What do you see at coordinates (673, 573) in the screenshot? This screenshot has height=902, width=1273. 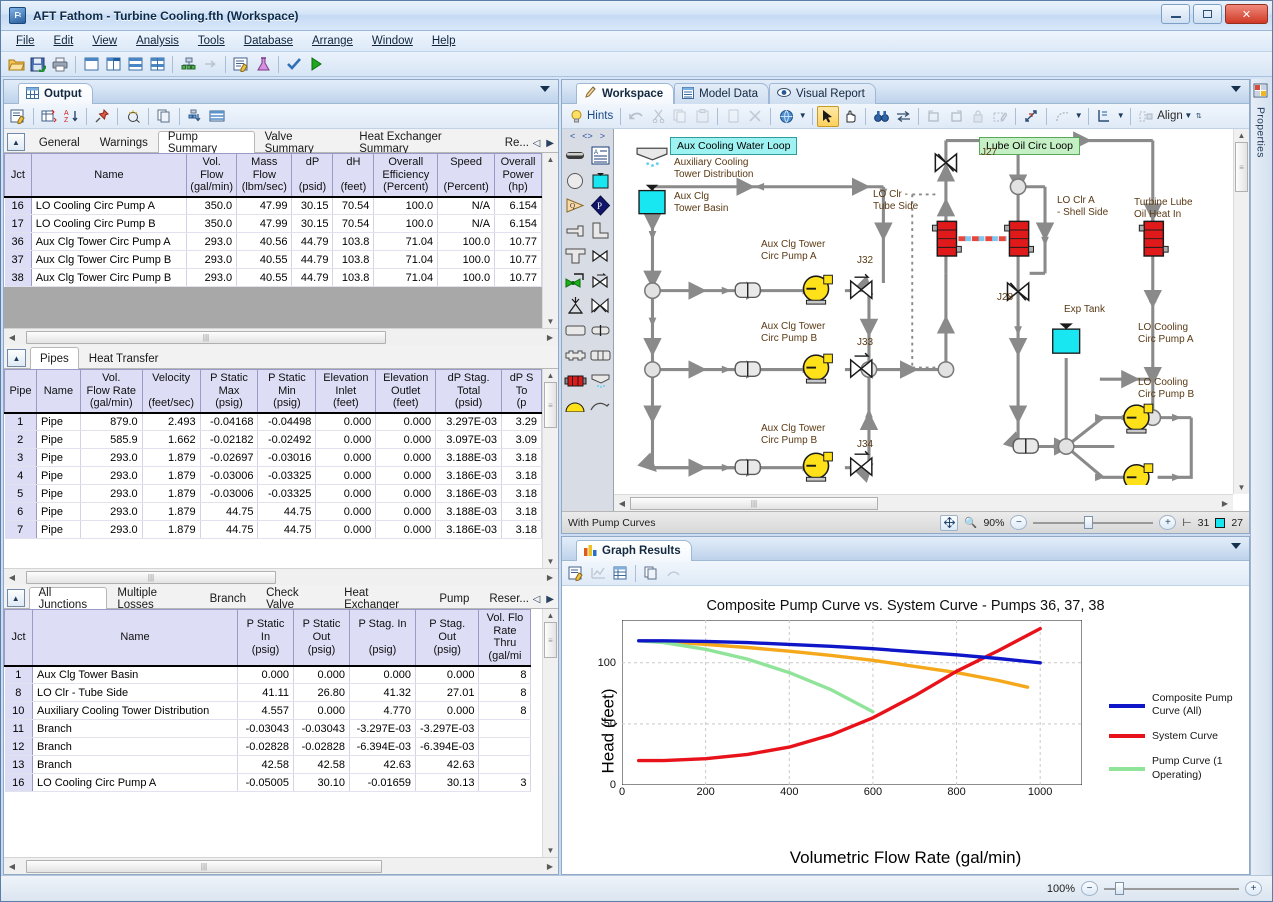 I see `undock-icon` at bounding box center [673, 573].